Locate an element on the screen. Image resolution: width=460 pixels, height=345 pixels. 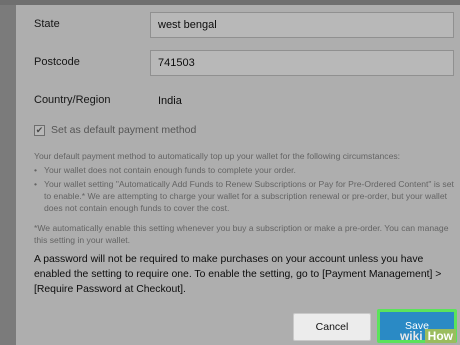
cancel-button: Cancel is located at coordinates (332, 327).